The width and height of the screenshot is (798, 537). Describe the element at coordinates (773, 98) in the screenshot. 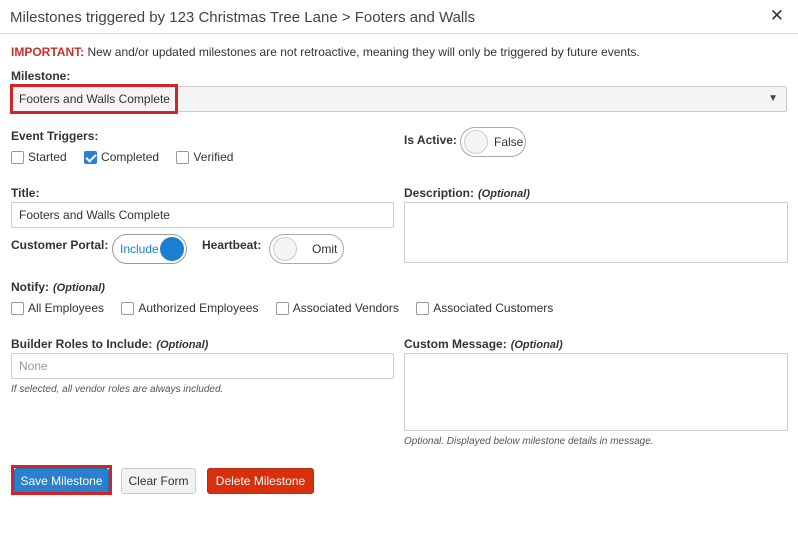

I see `chevron-down-icon: ▼` at that location.